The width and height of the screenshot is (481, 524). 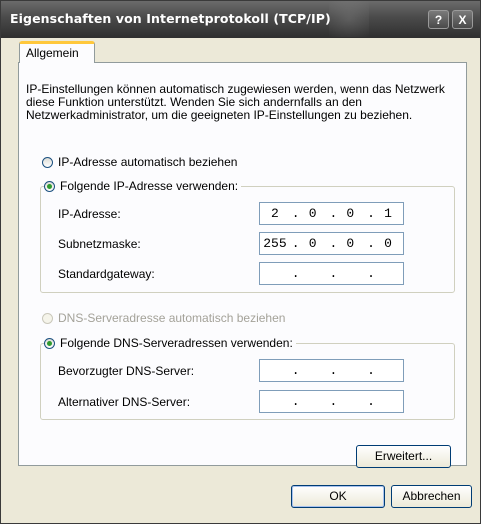 I want to click on tab-allgemein: Allgemein, so click(x=57, y=52).